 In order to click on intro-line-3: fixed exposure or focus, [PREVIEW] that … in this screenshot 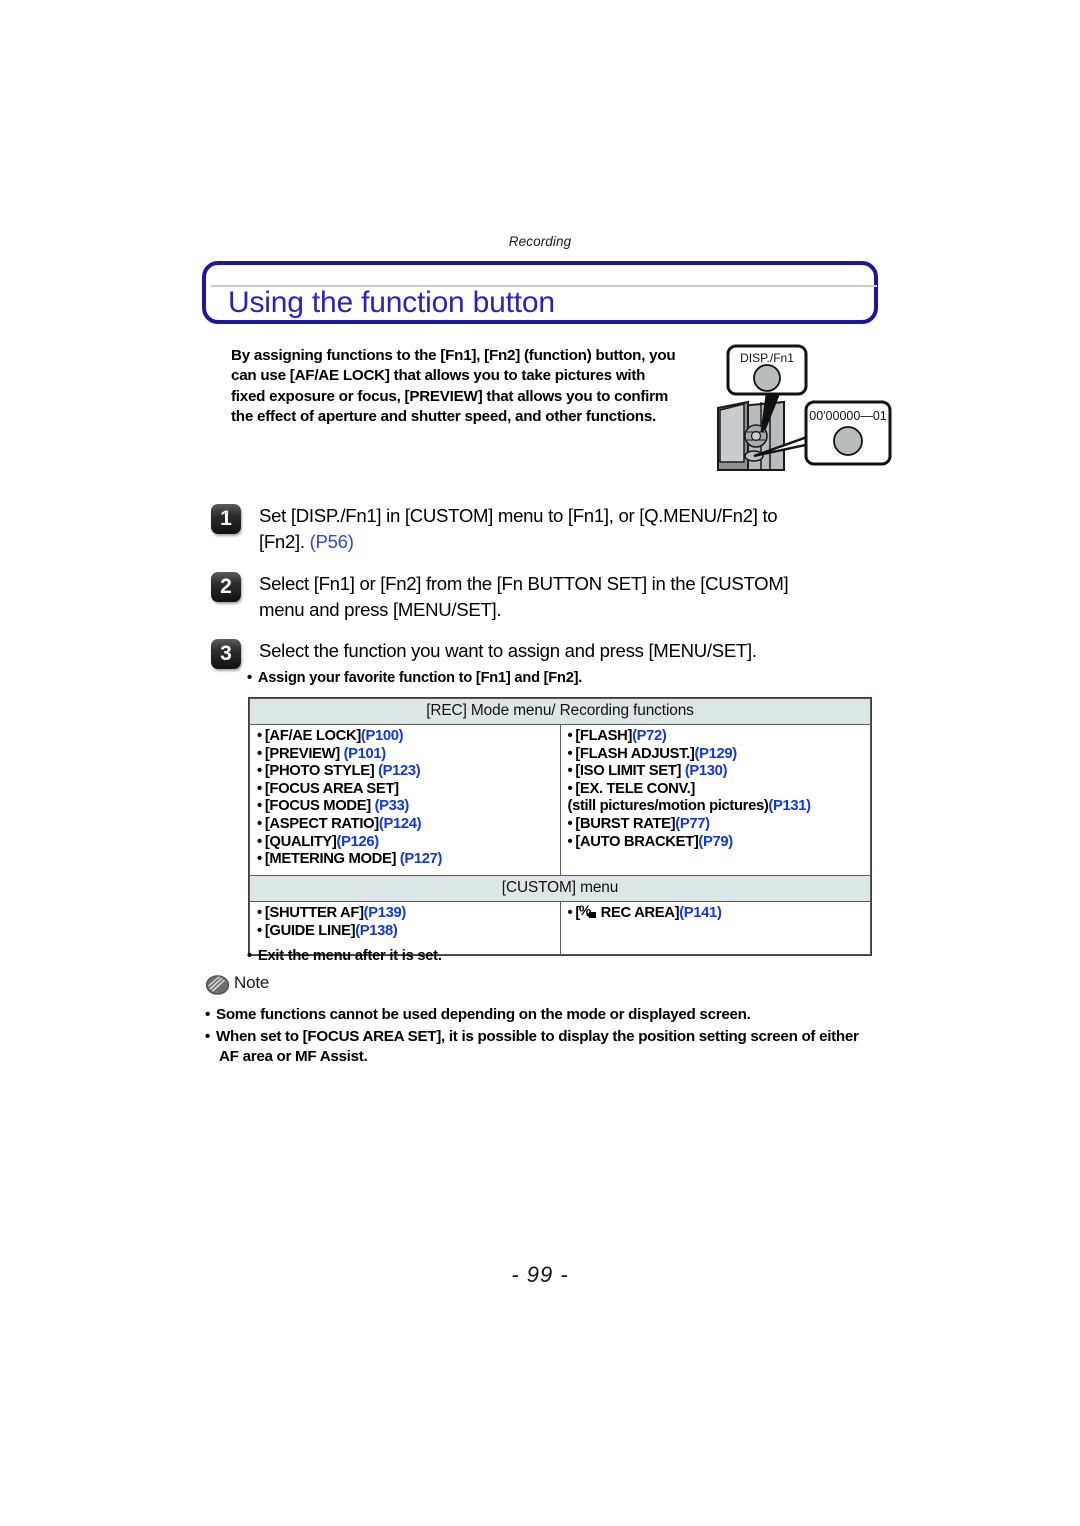, I will do `click(450, 396)`.